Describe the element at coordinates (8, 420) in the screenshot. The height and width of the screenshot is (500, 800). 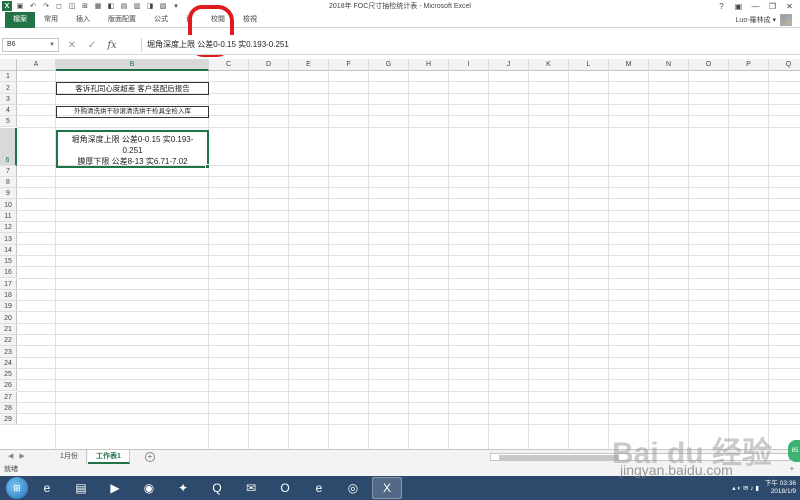
I see `row-header-29: 29` at that location.